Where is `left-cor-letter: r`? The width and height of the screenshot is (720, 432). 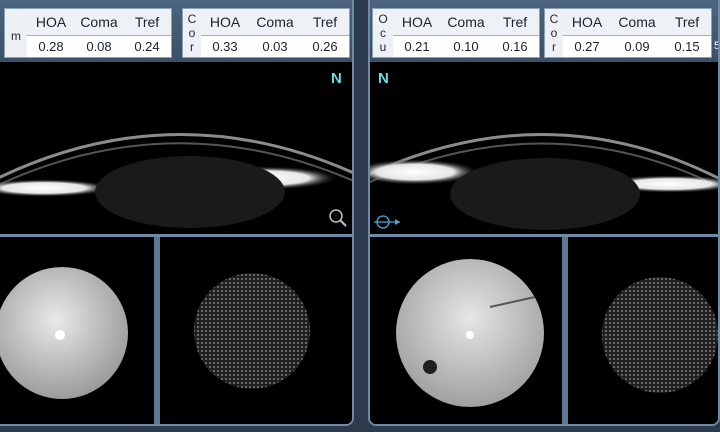
left-cor-letter: r is located at coordinates (192, 47).